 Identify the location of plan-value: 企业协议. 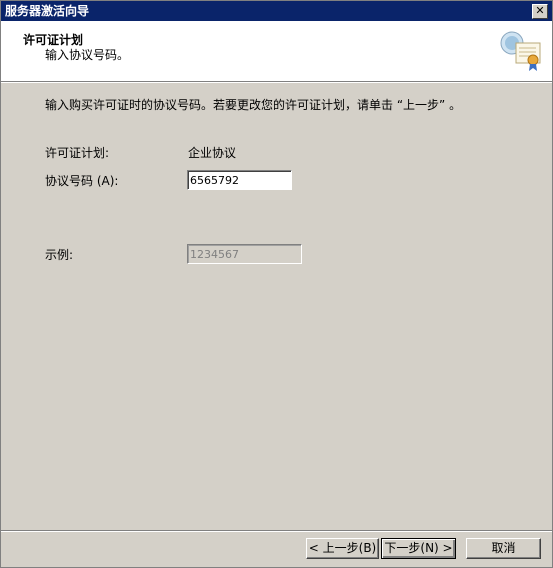
(212, 153).